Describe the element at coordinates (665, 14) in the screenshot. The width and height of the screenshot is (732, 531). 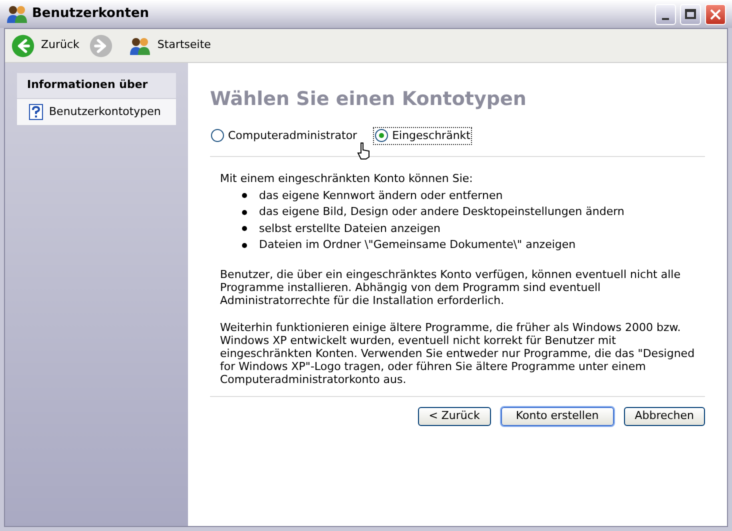
I see `minimize-button` at that location.